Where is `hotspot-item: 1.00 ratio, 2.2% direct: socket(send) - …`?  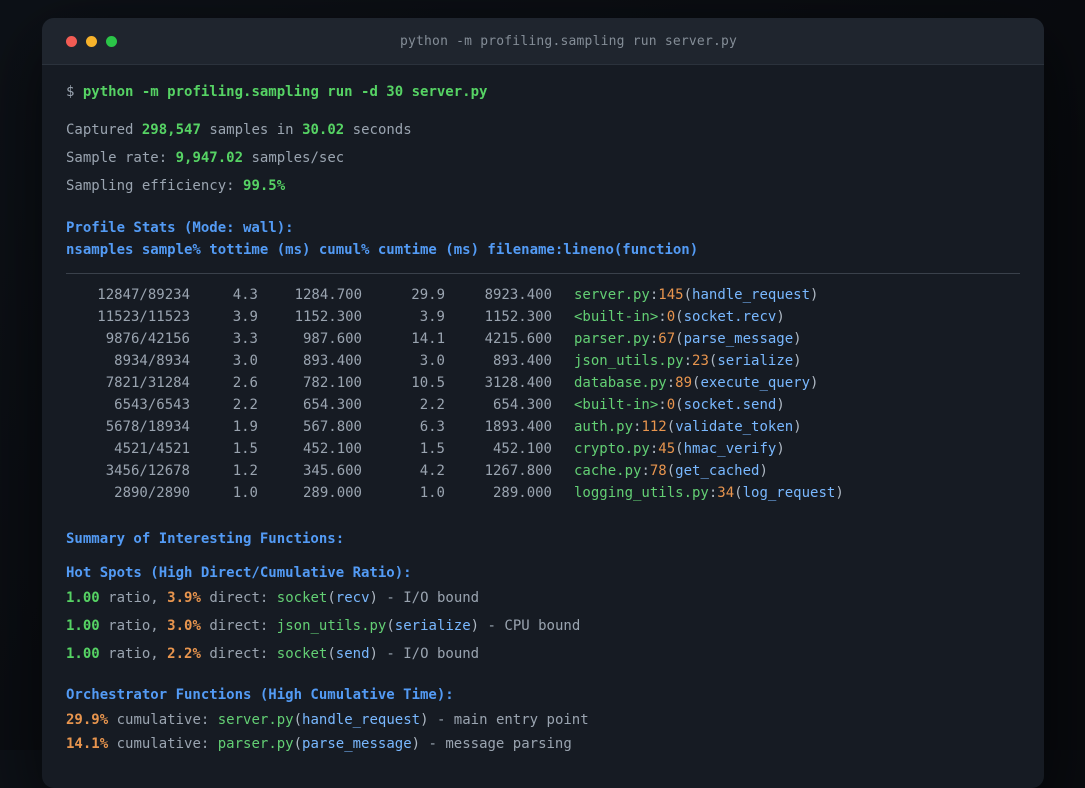
hotspot-item: 1.00 ratio, 2.2% direct: socket(send) - … is located at coordinates (273, 654).